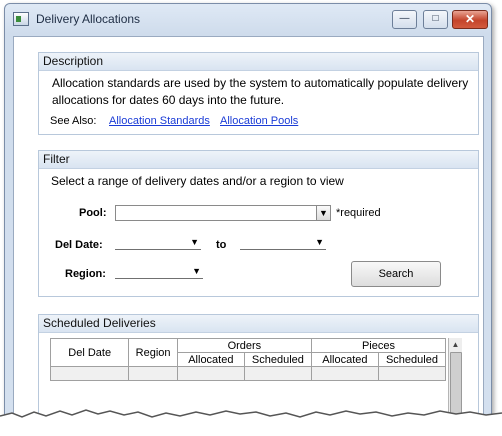  What do you see at coordinates (455, 344) in the screenshot?
I see `scroll-up-icon: ▲` at bounding box center [455, 344].